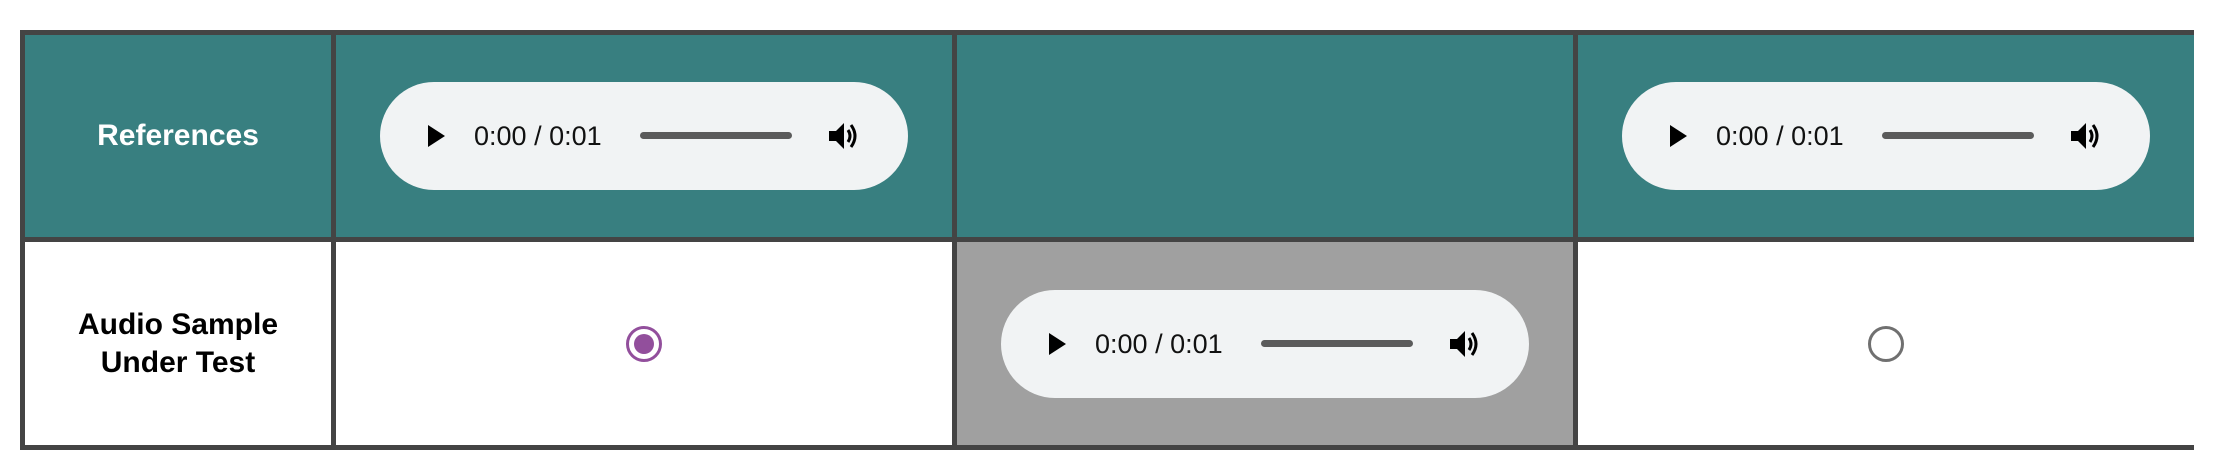  I want to click on references-label-cell: References, so click(178, 136).